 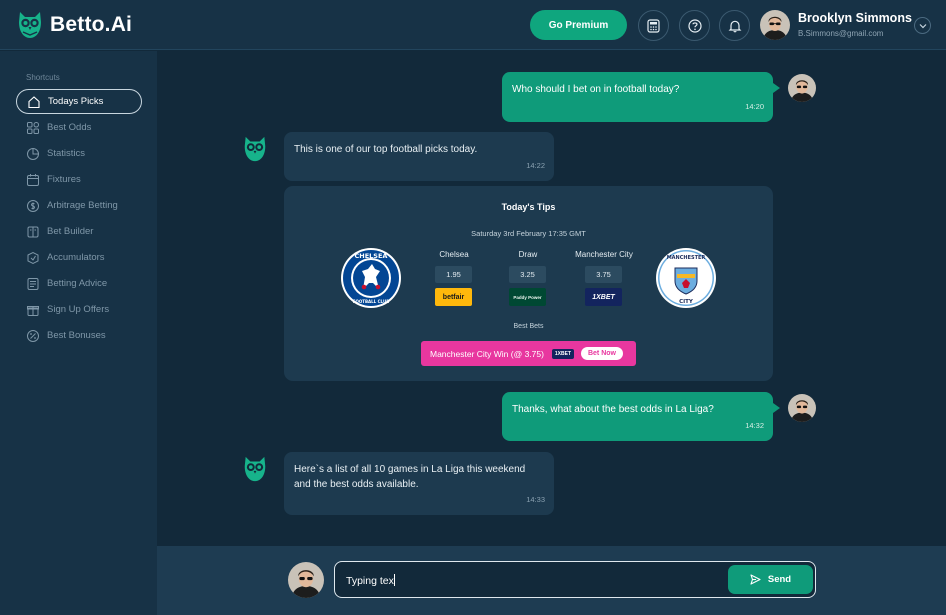 What do you see at coordinates (43, 77) in the screenshot?
I see `shortcuts-label: Shortcuts` at bounding box center [43, 77].